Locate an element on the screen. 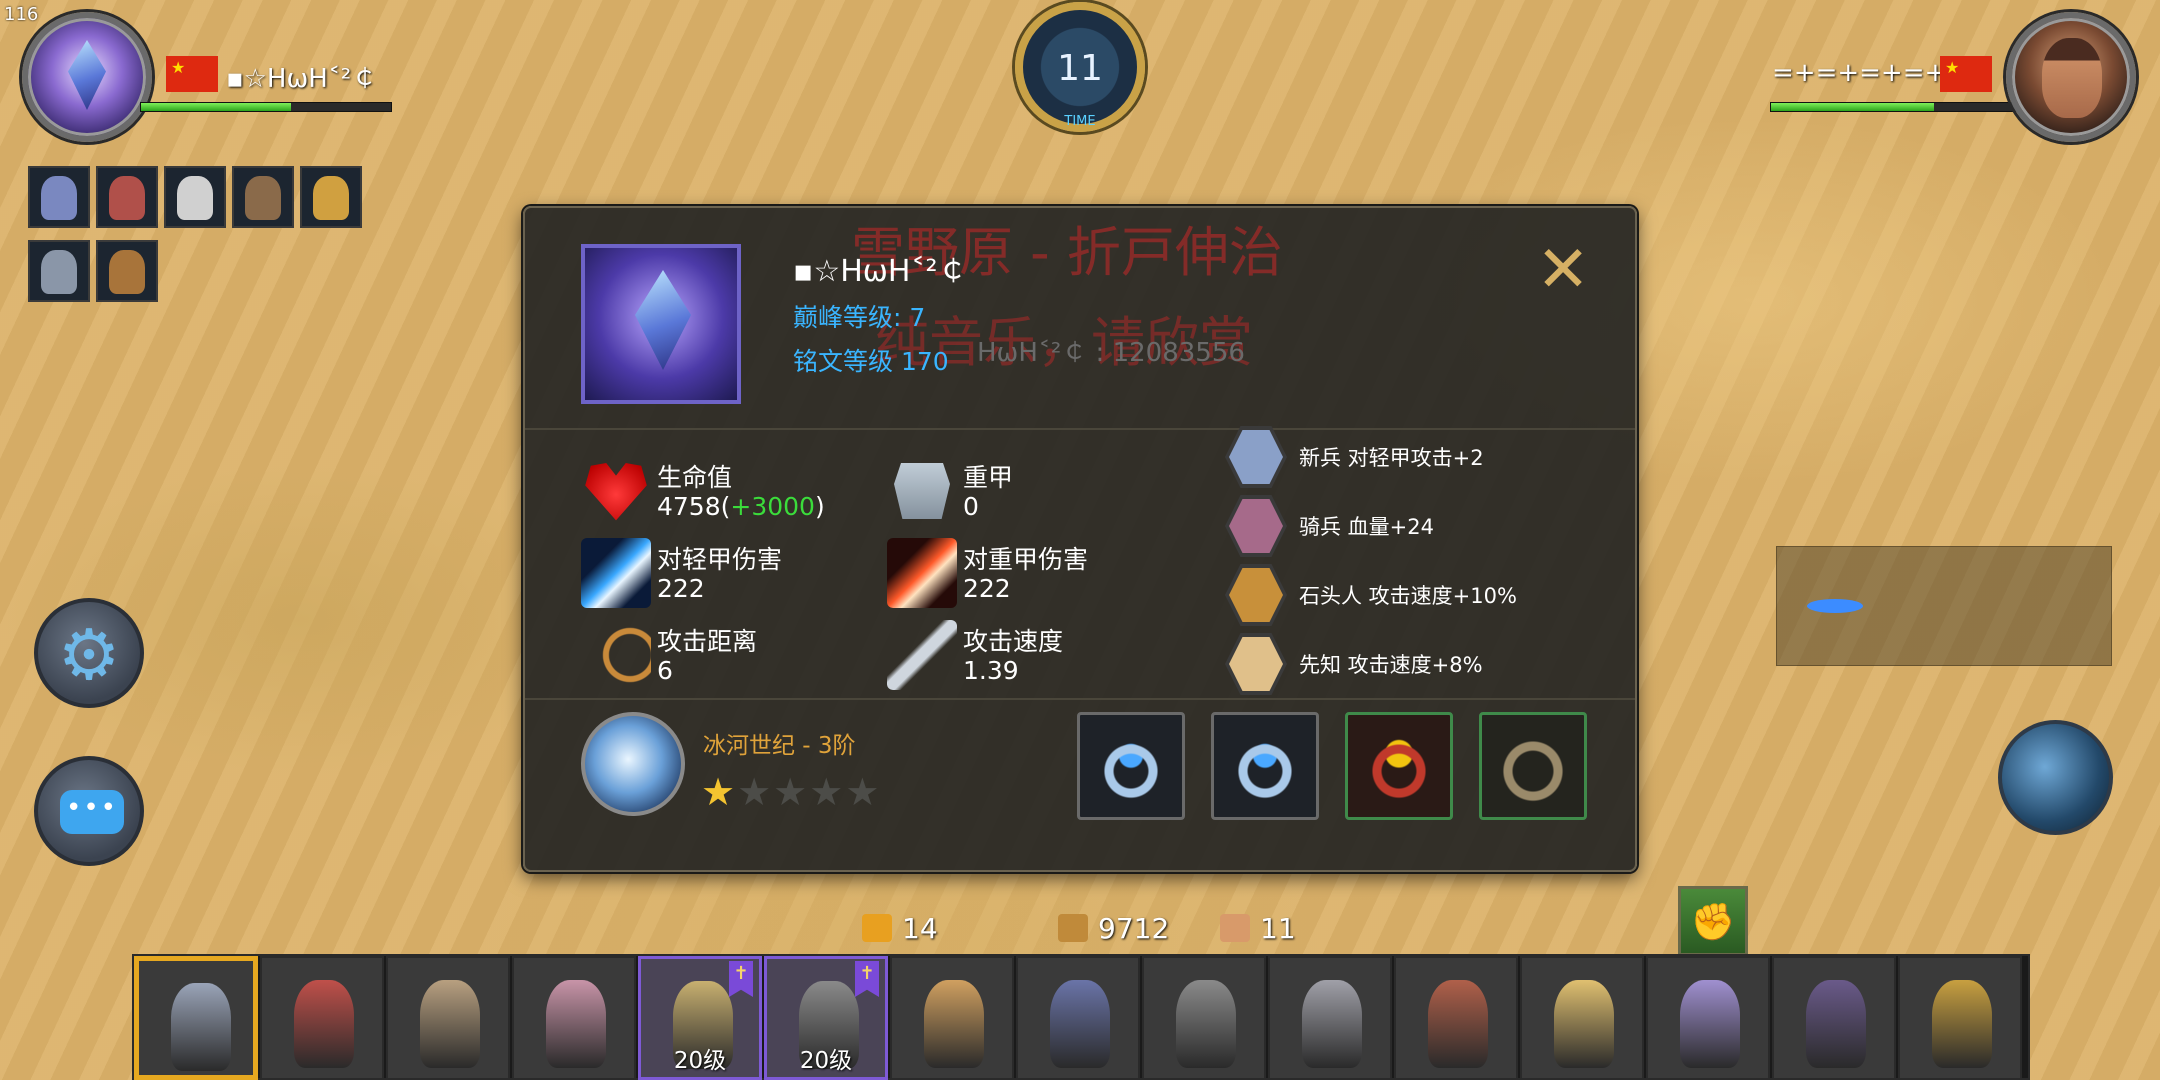 Image resolution: width=2160 pixels, height=1080 pixels. unit-card-gold-cavalry is located at coordinates (1582, 1018).